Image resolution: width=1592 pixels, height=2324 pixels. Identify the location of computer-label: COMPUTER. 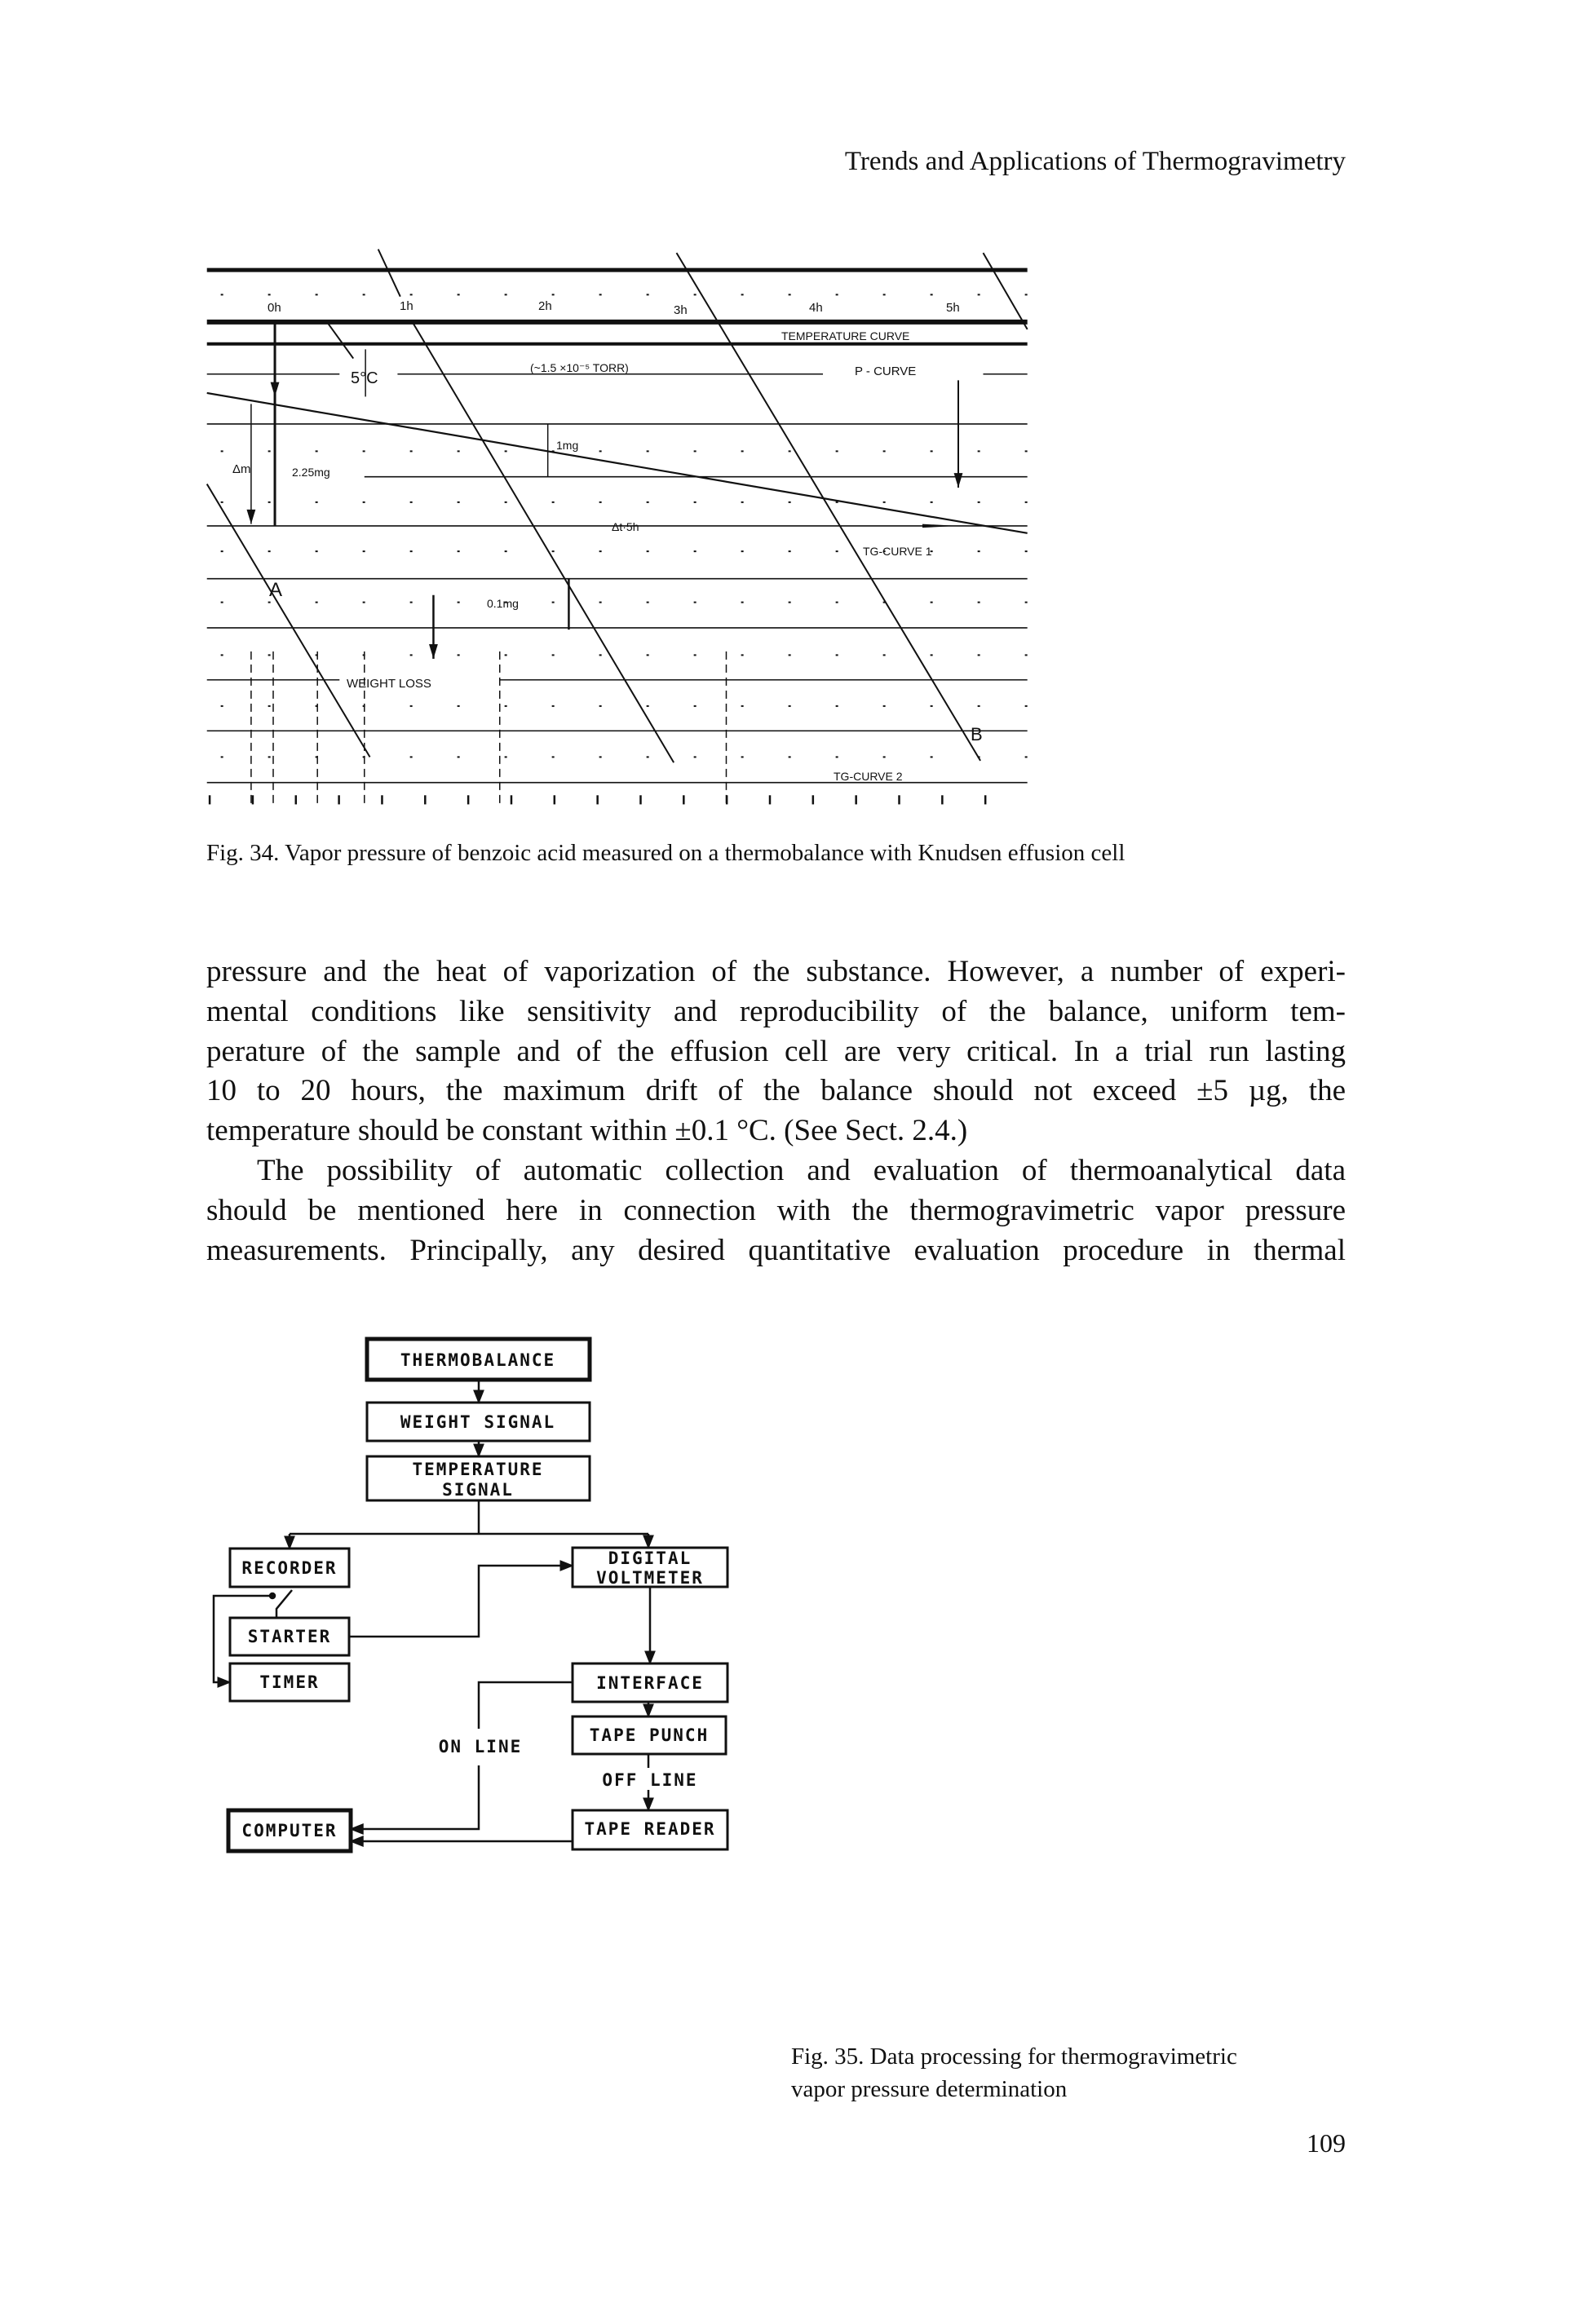
(289, 1831).